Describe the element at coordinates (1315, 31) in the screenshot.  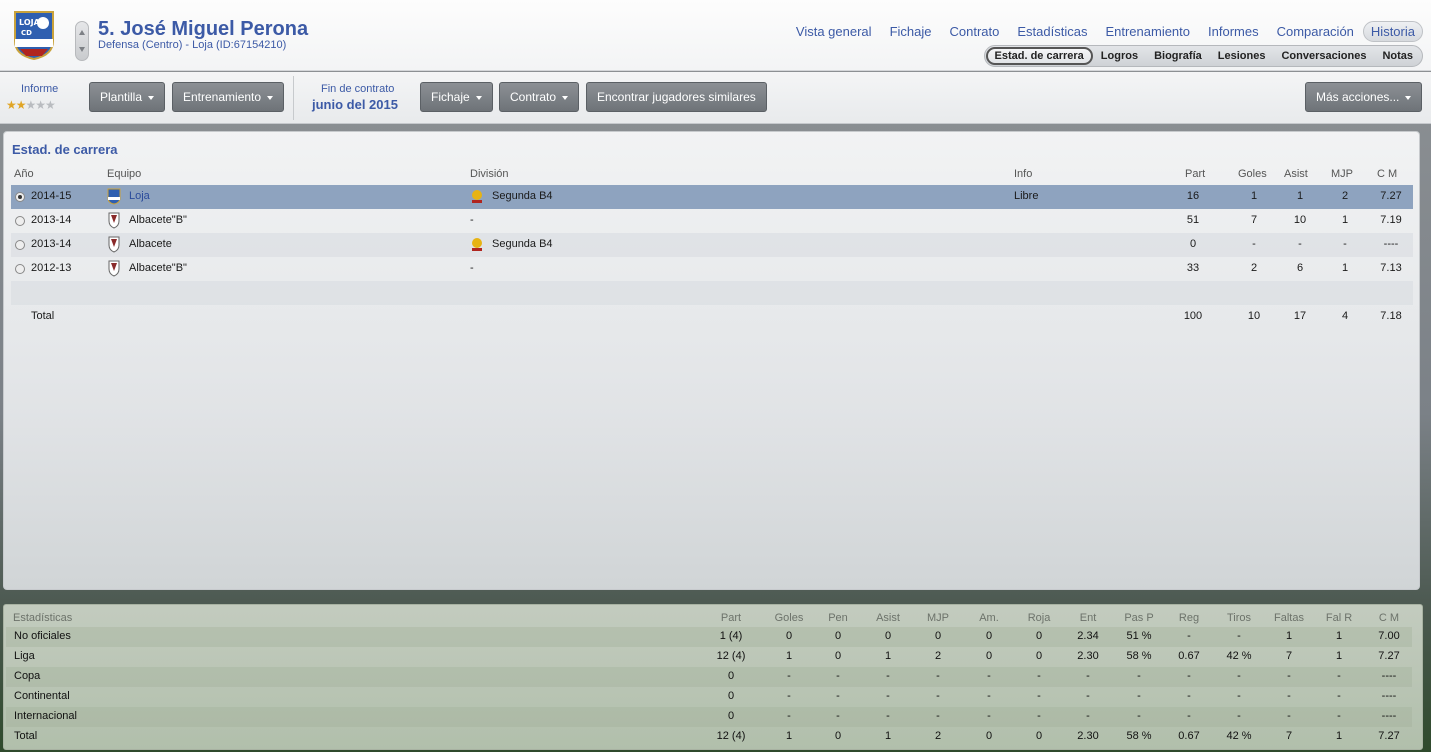
I see `nav-comparacion: Comparación` at that location.